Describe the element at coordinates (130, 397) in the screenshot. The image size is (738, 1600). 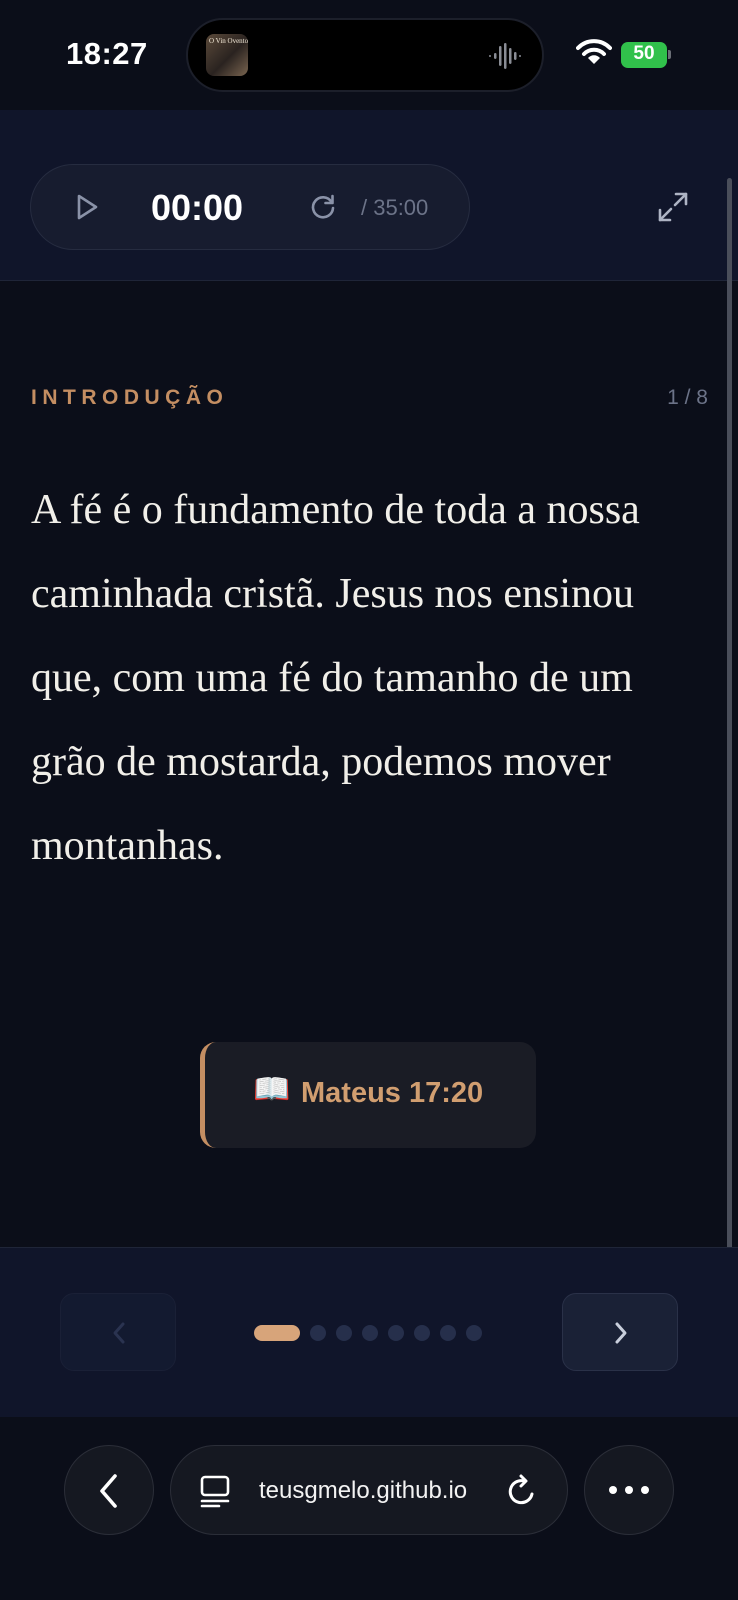
I see `section-title: INTRODUÇÃO` at that location.